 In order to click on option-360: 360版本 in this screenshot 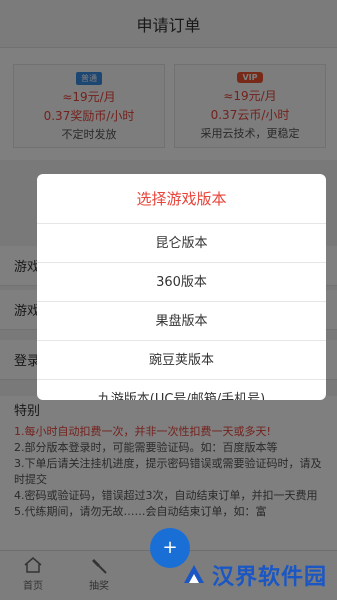, I will do `click(181, 282)`.